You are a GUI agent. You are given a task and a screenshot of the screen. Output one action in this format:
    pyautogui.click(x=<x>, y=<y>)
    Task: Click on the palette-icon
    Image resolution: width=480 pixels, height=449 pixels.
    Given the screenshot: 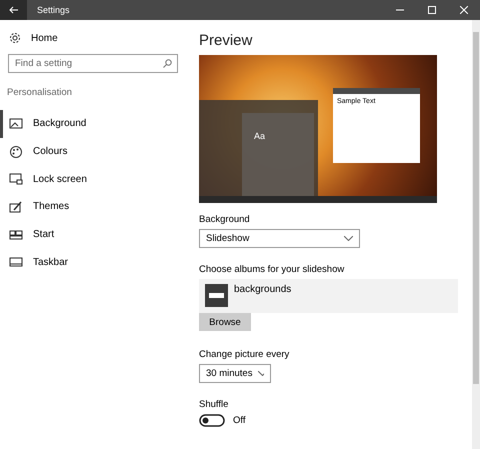 What is the action you would take?
    pyautogui.click(x=16, y=151)
    